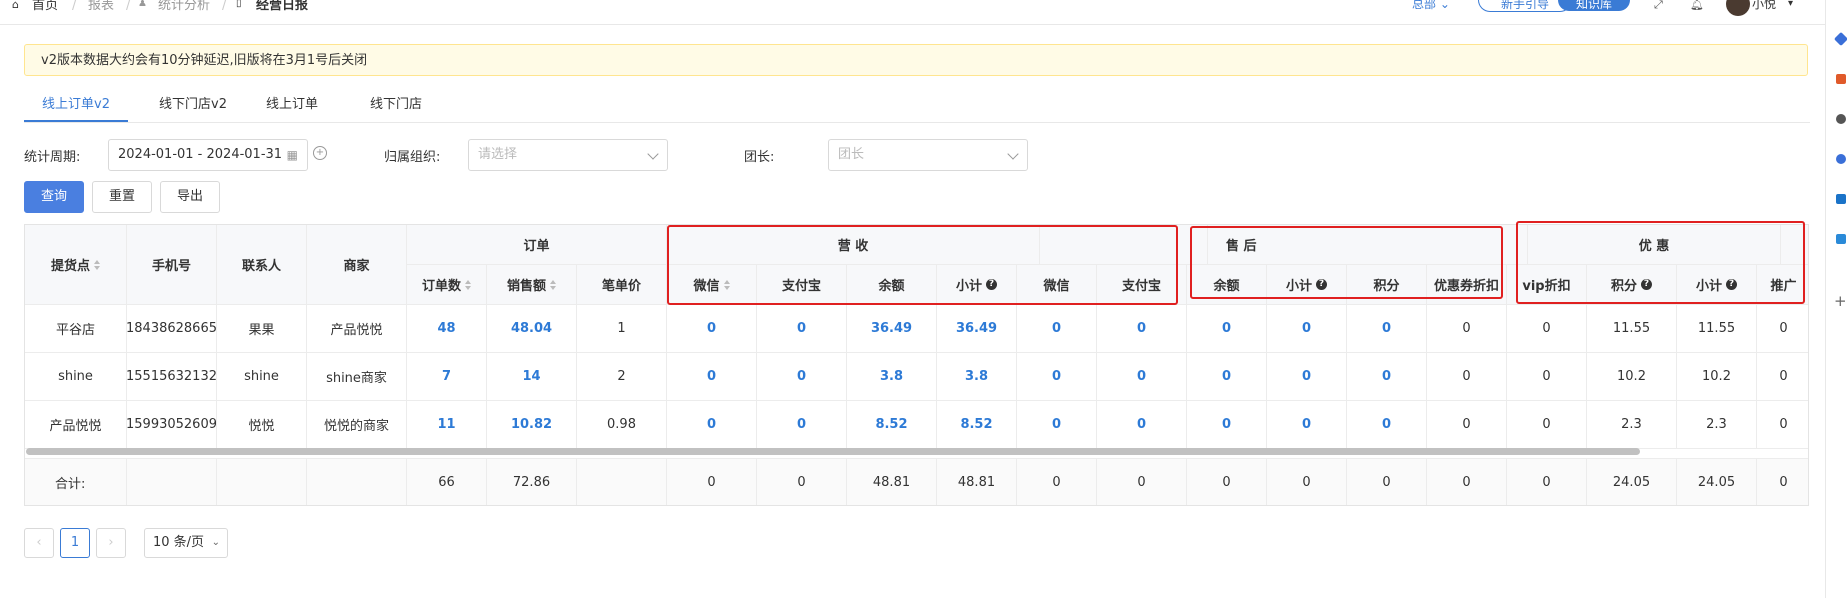 This screenshot has height=598, width=1847. What do you see at coordinates (190, 197) in the screenshot?
I see `export-button: 导出` at bounding box center [190, 197].